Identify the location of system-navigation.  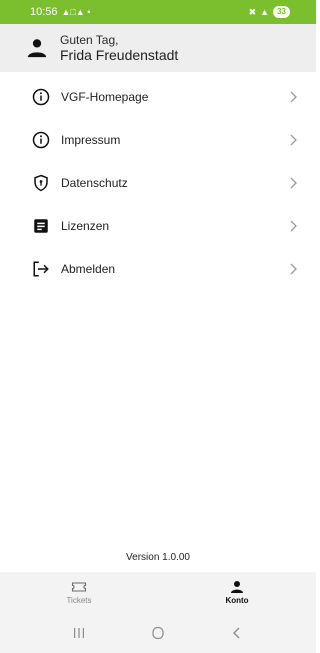
(158, 633).